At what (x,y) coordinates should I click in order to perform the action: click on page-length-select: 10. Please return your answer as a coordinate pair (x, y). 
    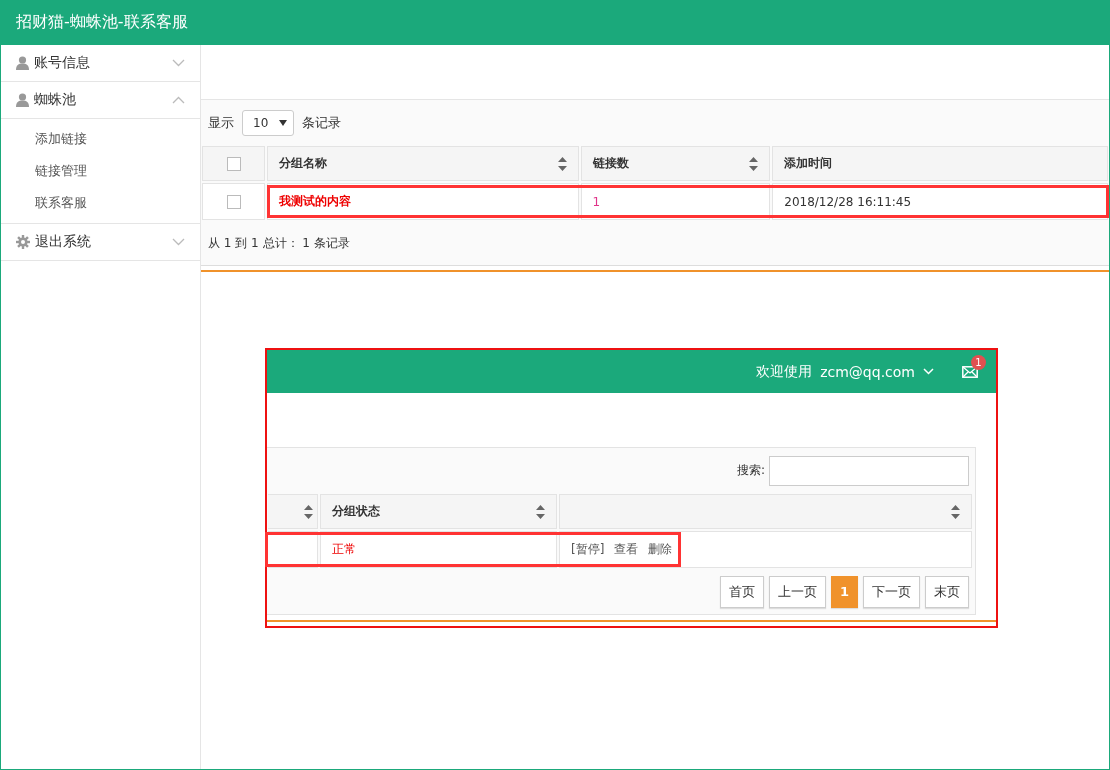
    Looking at the image, I should click on (268, 122).